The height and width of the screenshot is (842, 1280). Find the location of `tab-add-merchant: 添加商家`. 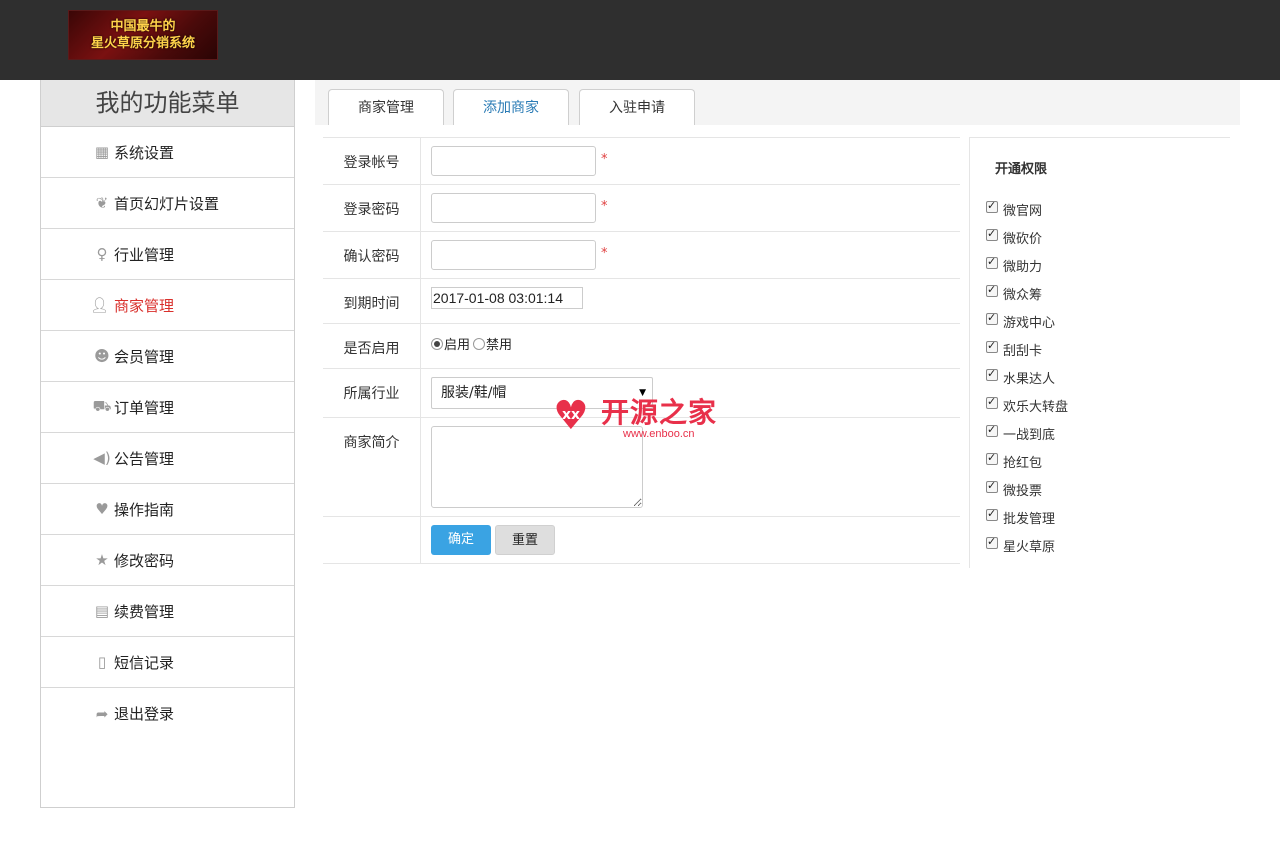

tab-add-merchant: 添加商家 is located at coordinates (511, 107).